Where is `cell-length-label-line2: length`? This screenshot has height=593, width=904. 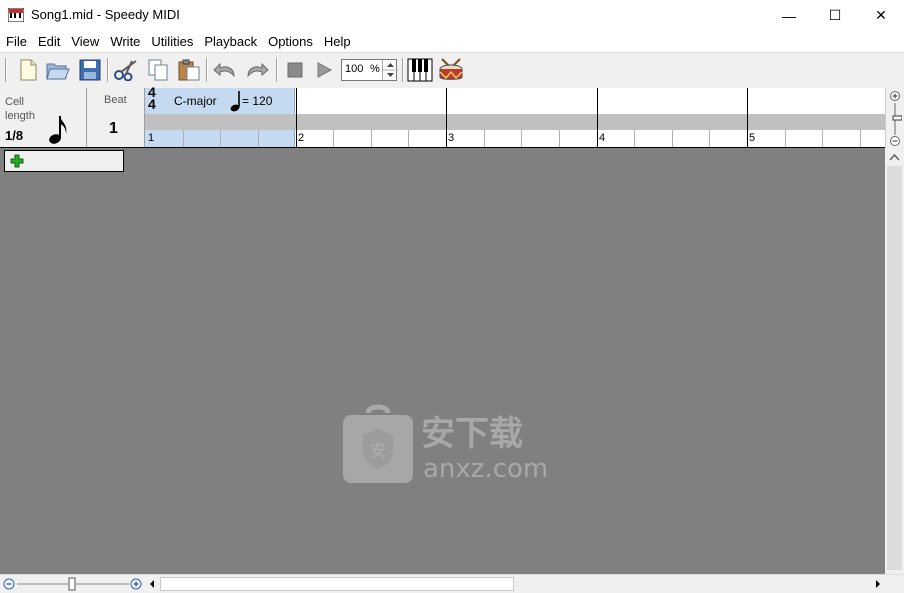 cell-length-label-line2: length is located at coordinates (20, 116).